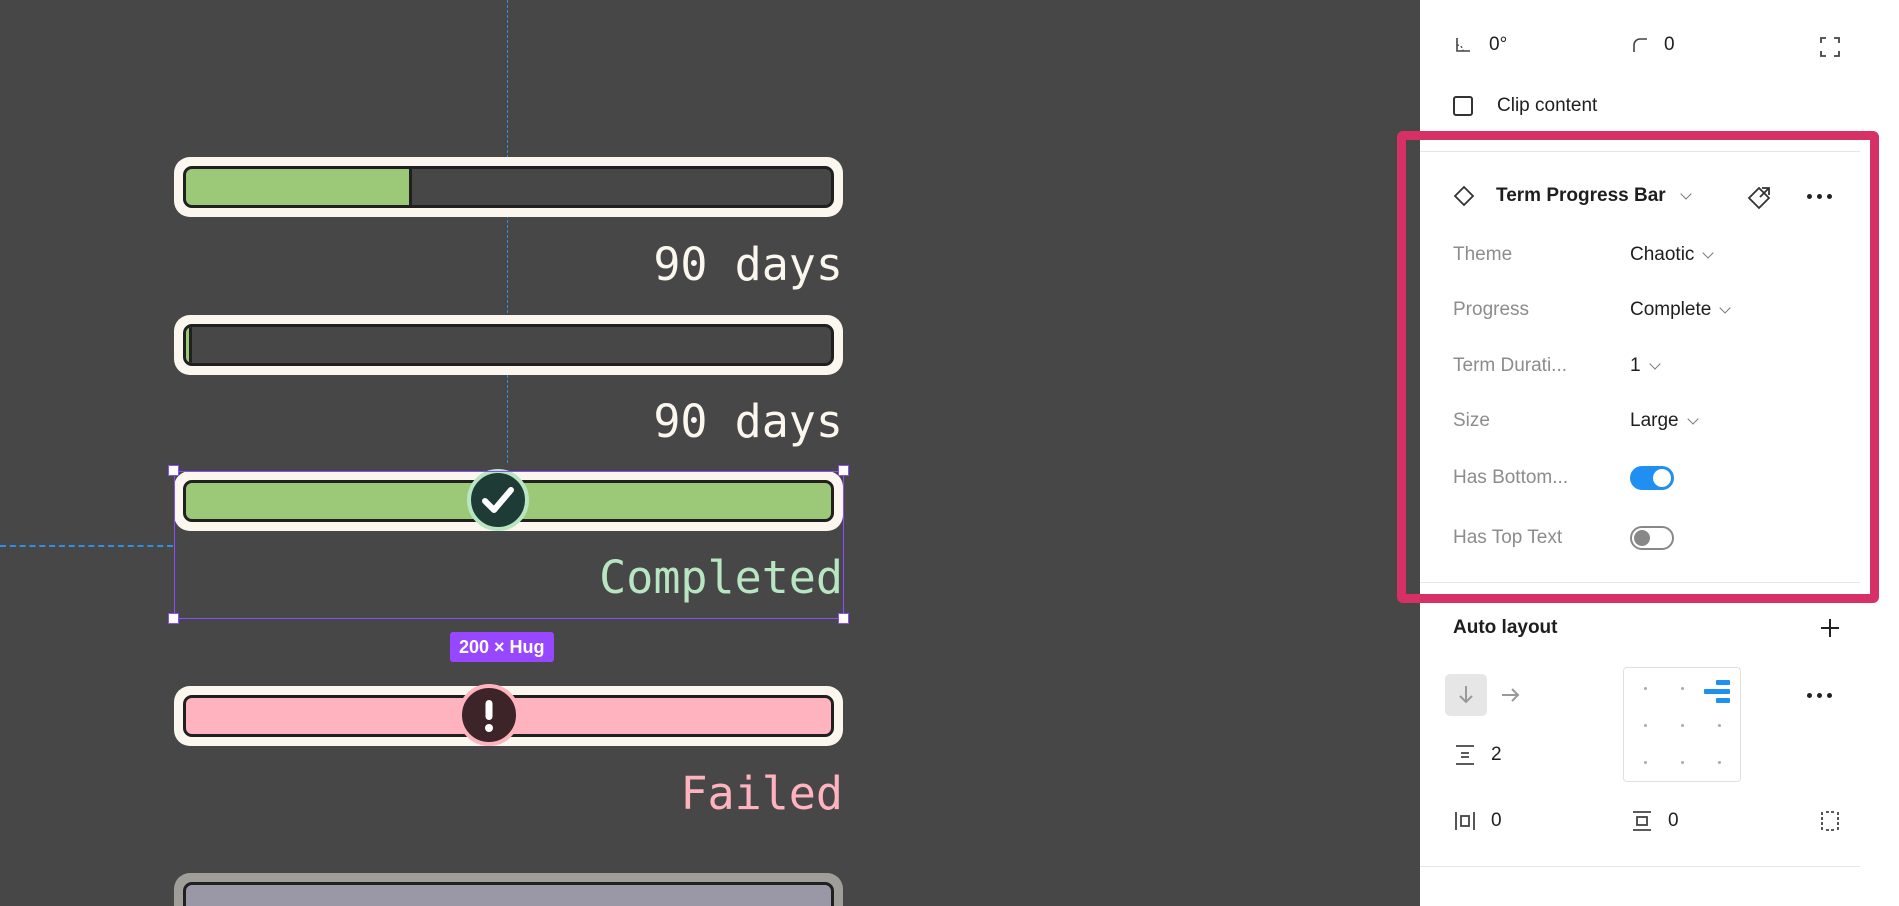  Describe the element at coordinates (843, 470) in the screenshot. I see `resize-handle-top-right` at that location.